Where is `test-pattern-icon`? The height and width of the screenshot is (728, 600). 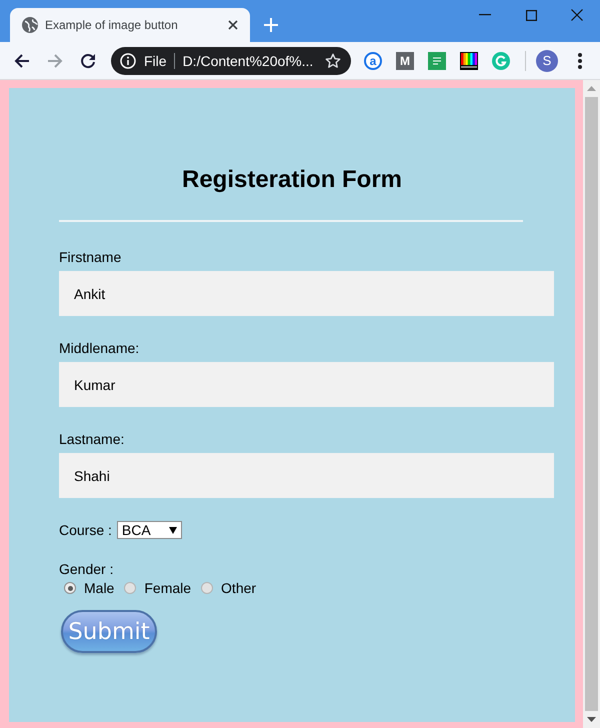
test-pattern-icon is located at coordinates (469, 61).